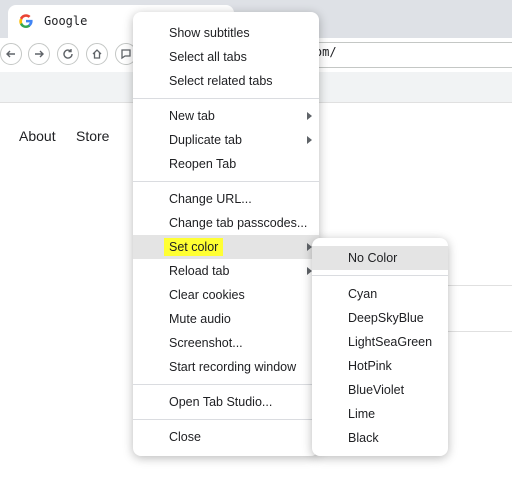  I want to click on menu-item-reload-tab: Reload tab, so click(226, 271).